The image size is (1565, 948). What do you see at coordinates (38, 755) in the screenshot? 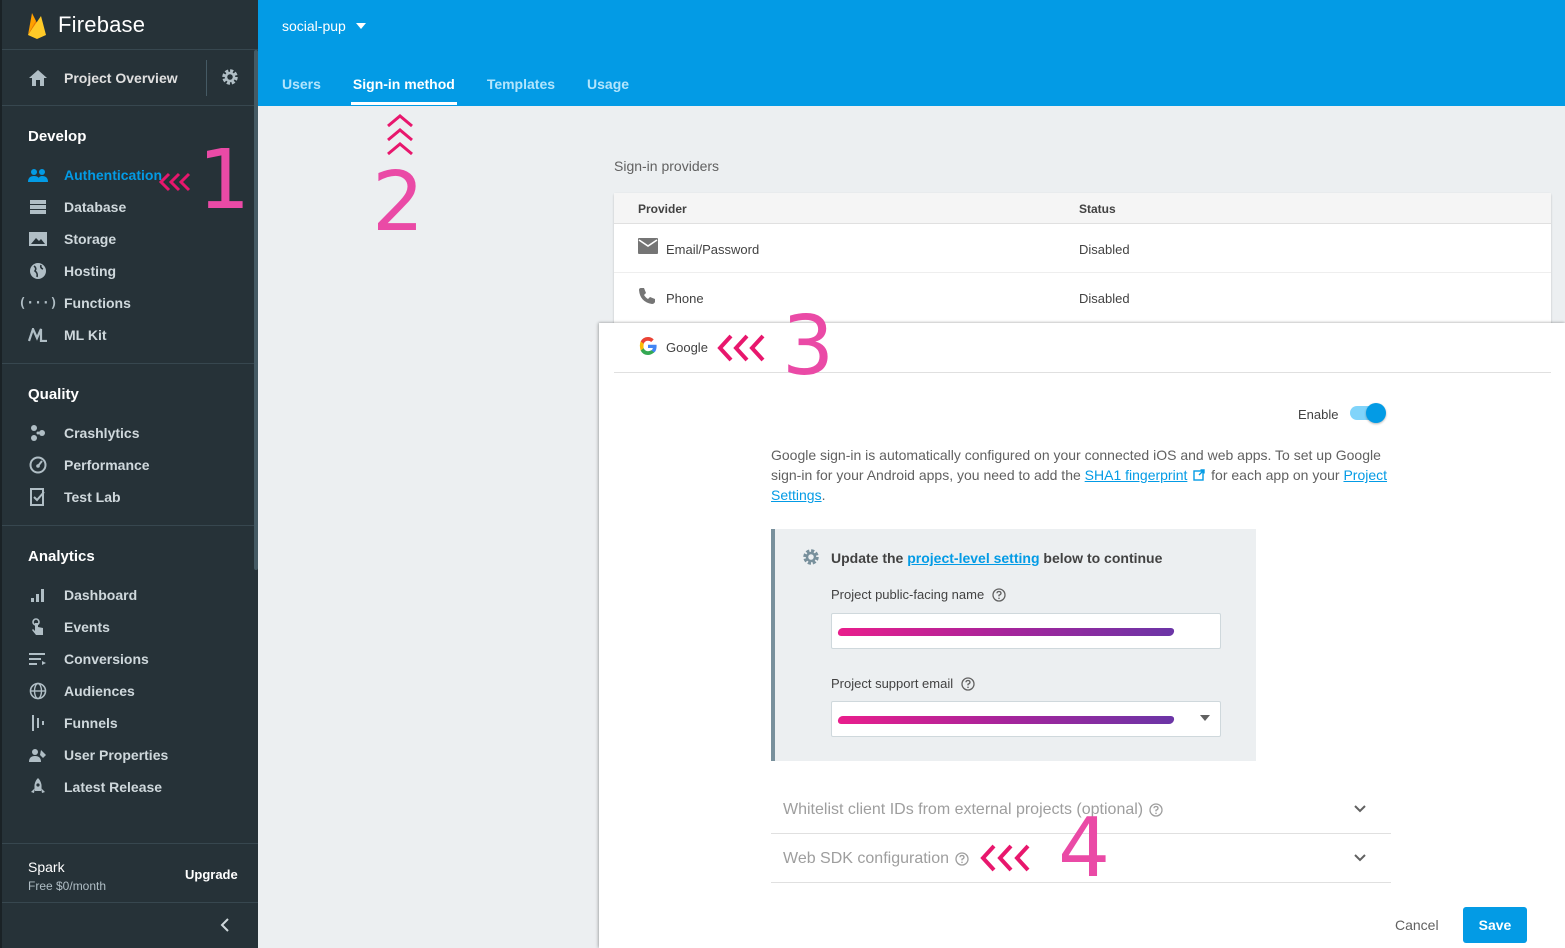
I see `person-tag-icon` at bounding box center [38, 755].